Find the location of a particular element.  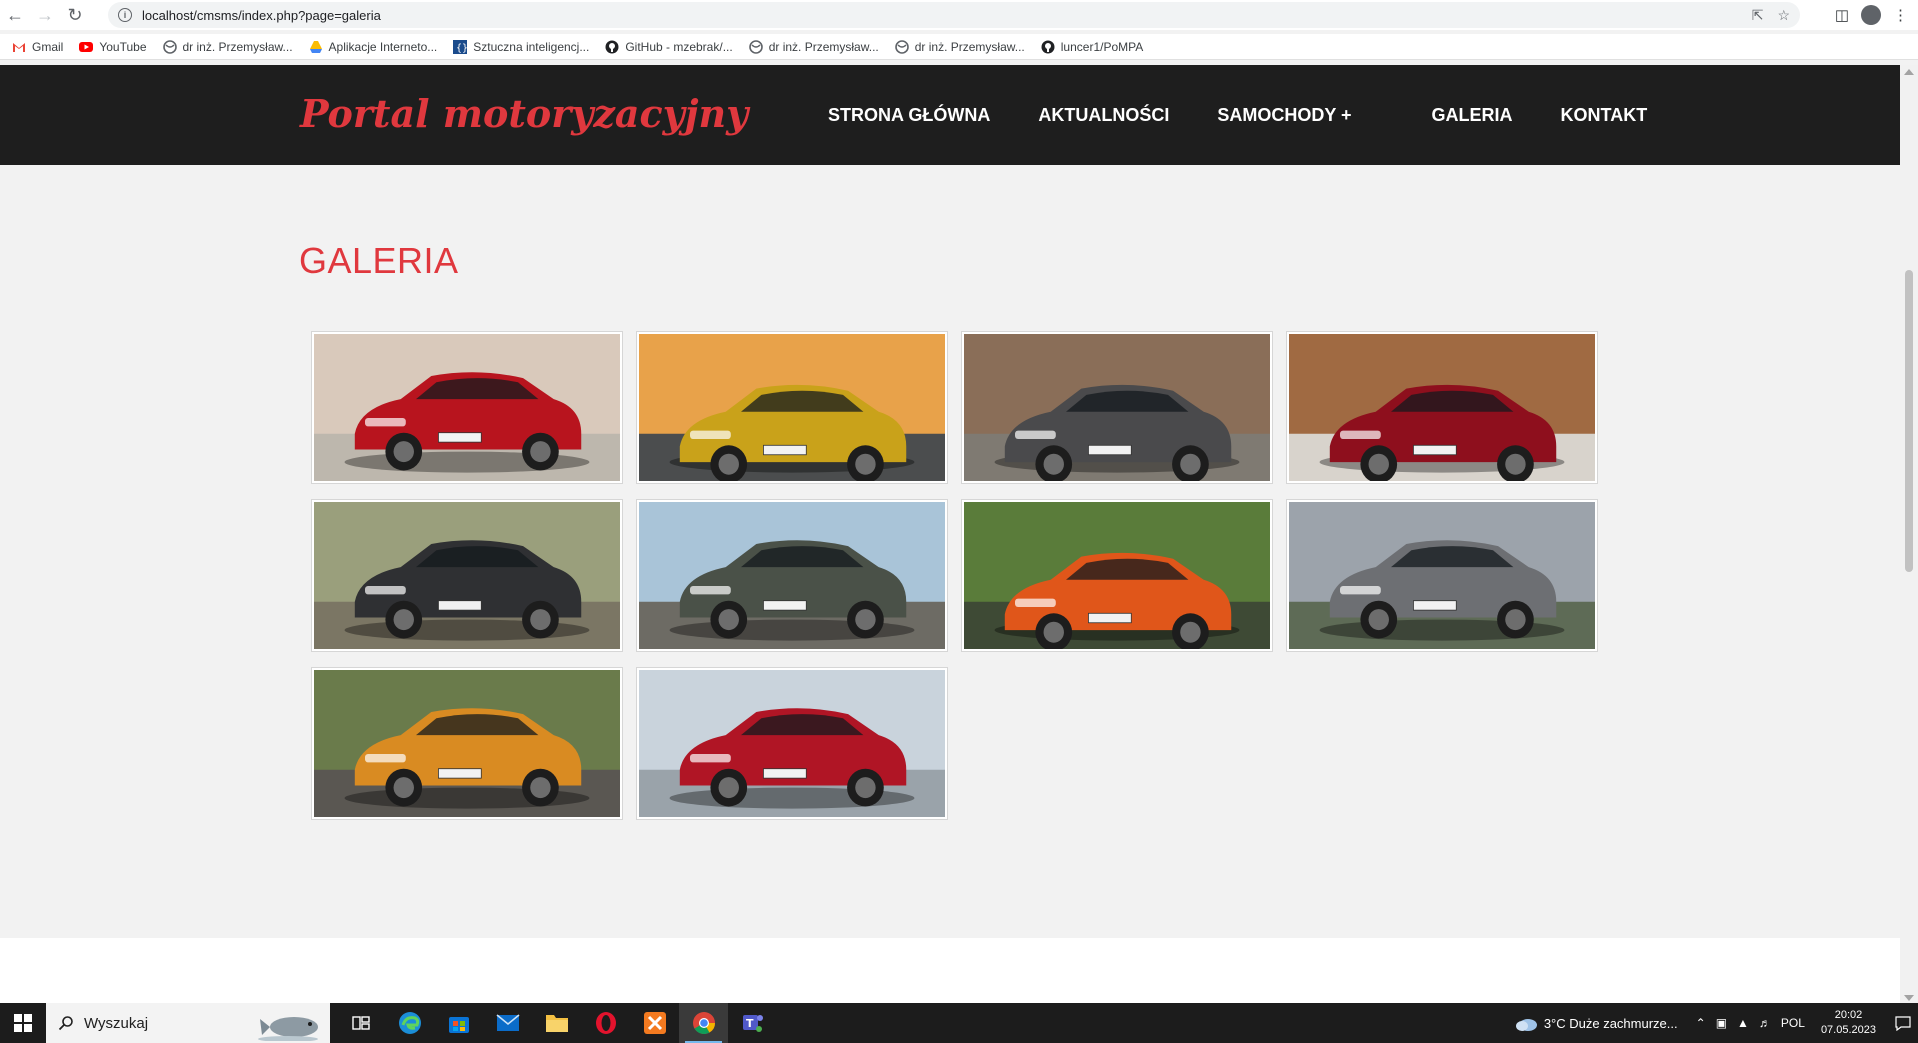

network-icon: ▲ is located at coordinates (1743, 1023).